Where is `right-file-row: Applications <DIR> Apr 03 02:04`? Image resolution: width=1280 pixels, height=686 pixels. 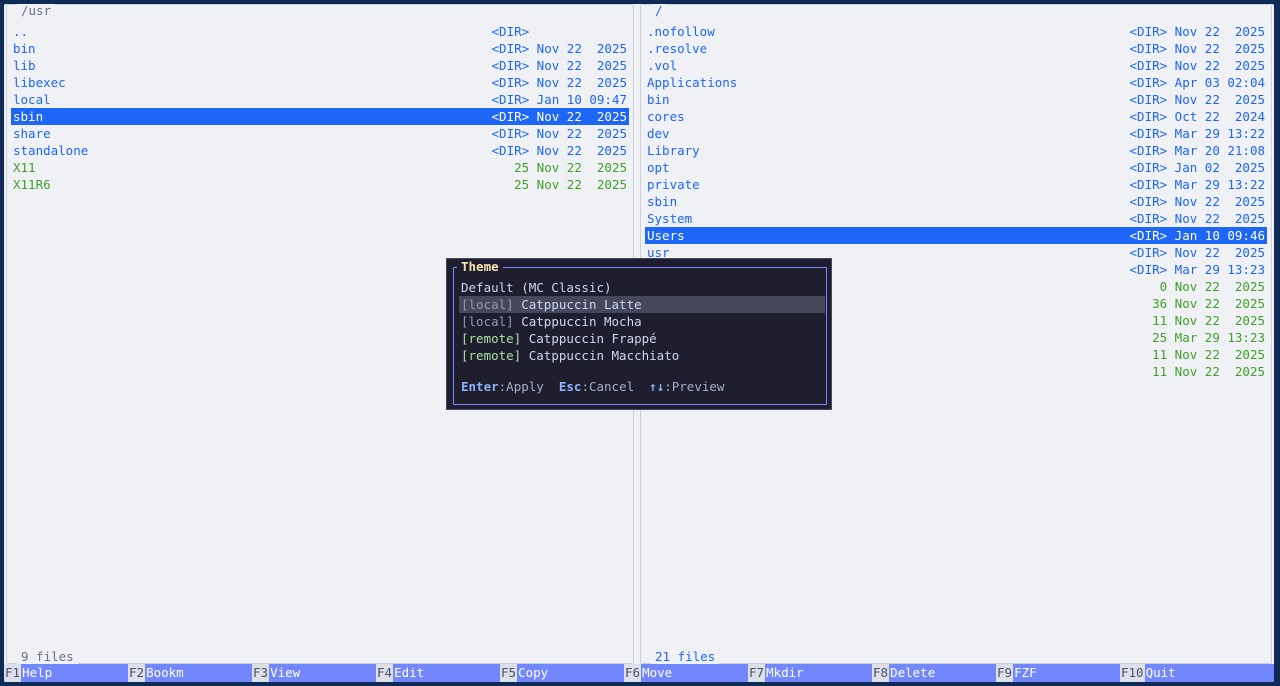 right-file-row: Applications <DIR> Apr 03 02:04 is located at coordinates (956, 82).